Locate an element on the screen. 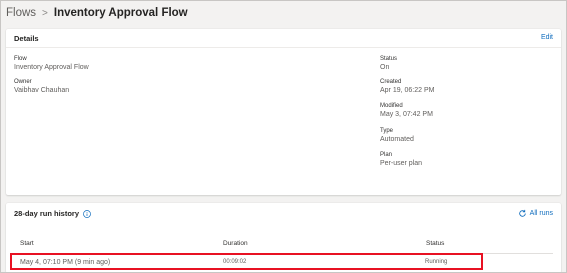 This screenshot has width=567, height=273. field-status-value: On is located at coordinates (385, 67).